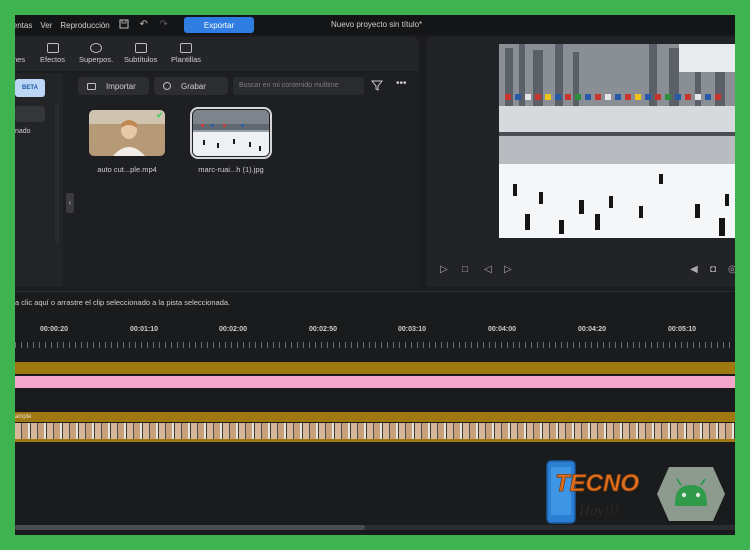  What do you see at coordinates (23, 417) in the screenshot?
I see `clip-label: ample` at bounding box center [23, 417].